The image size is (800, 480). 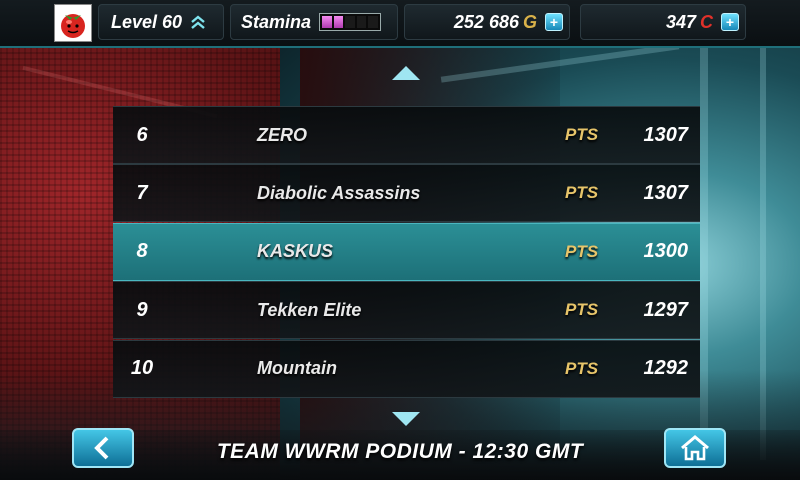 What do you see at coordinates (73, 26) in the screenshot?
I see `tomato-icon` at bounding box center [73, 26].